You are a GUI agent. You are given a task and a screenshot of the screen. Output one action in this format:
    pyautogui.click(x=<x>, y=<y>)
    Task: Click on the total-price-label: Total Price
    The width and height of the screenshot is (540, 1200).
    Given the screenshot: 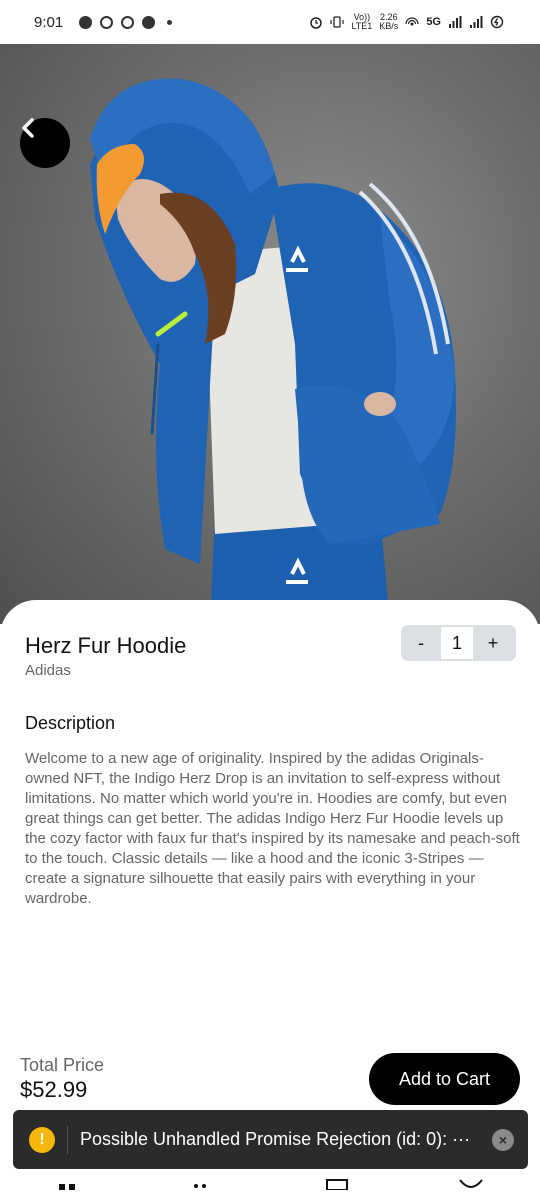 What is the action you would take?
    pyautogui.click(x=62, y=1065)
    